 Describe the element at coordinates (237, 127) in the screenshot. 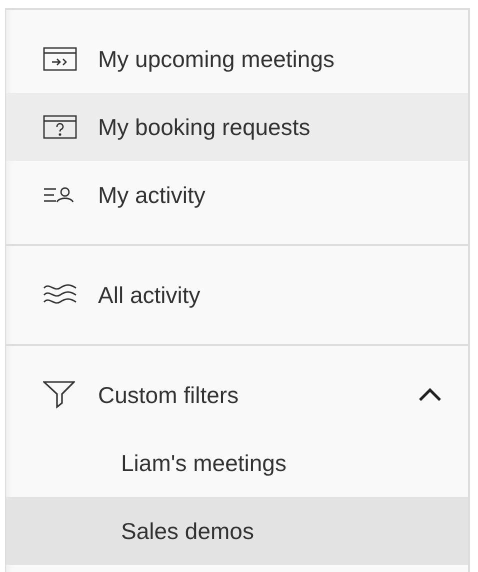

I see `nav-item: My booking requests` at that location.